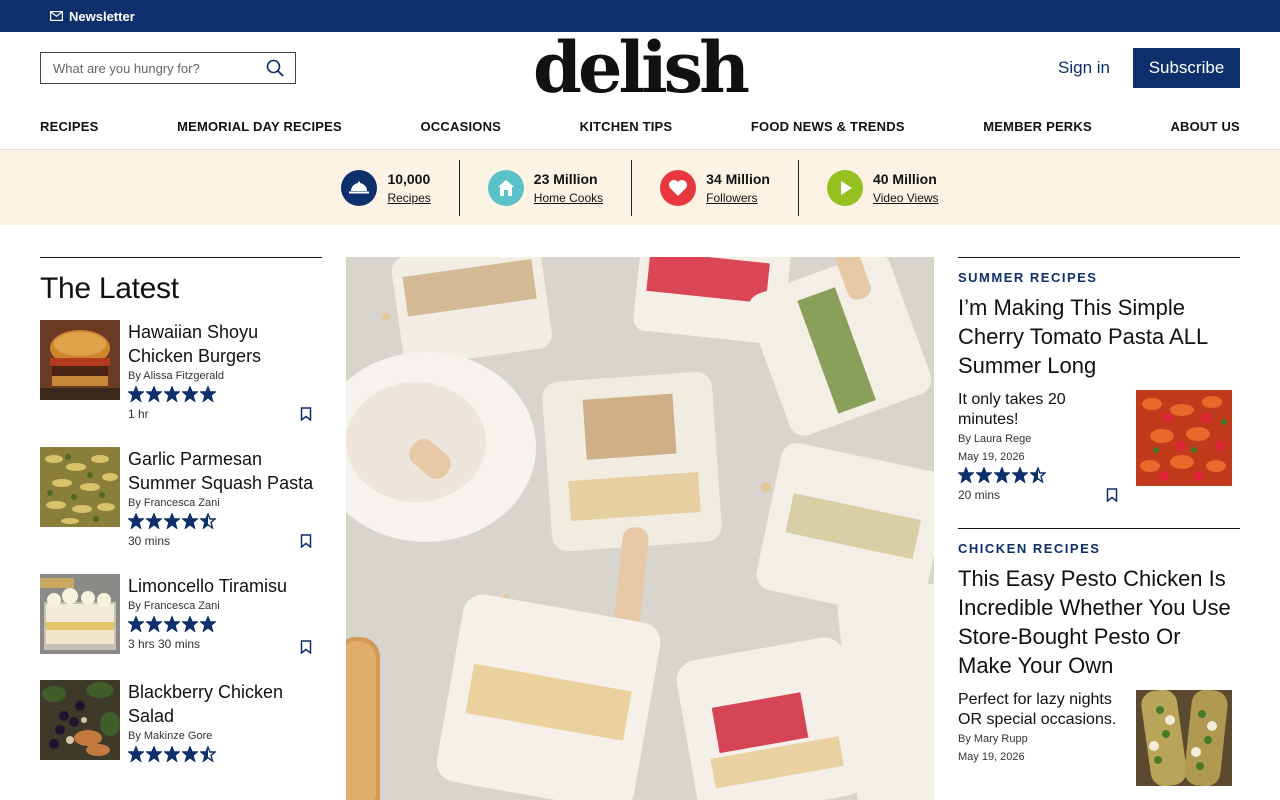 Image resolution: width=1280 pixels, height=800 pixels. Describe the element at coordinates (993, 739) in the screenshot. I see `feature-byline: By Mary Rupp` at that location.